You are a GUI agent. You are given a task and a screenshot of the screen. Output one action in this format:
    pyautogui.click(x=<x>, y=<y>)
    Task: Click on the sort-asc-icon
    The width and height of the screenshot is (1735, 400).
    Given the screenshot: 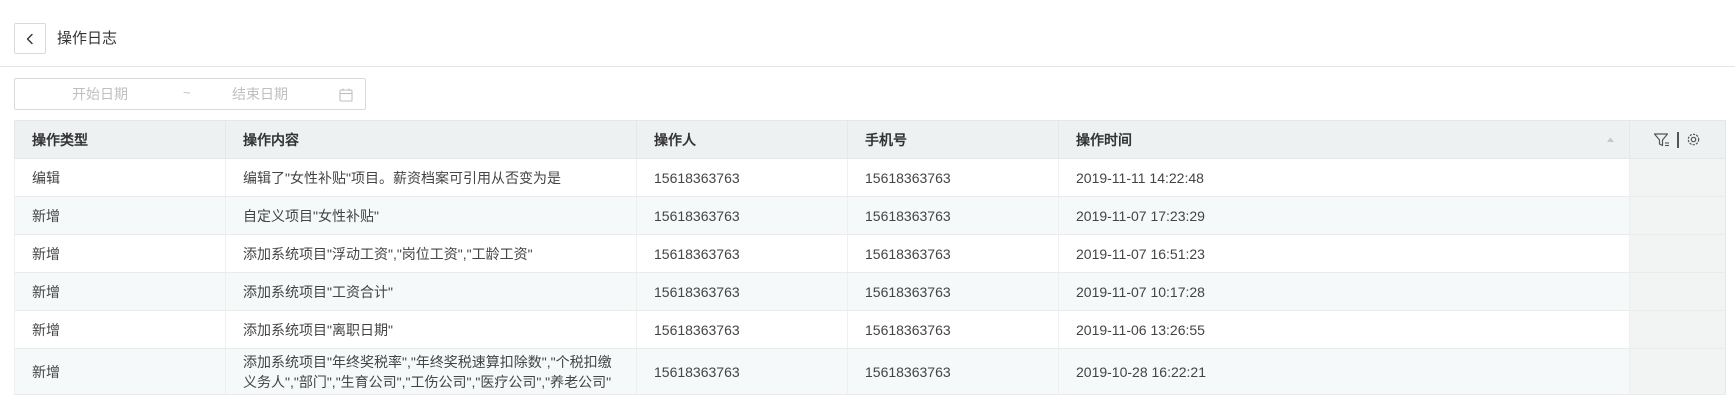 What is the action you would take?
    pyautogui.click(x=1610, y=139)
    